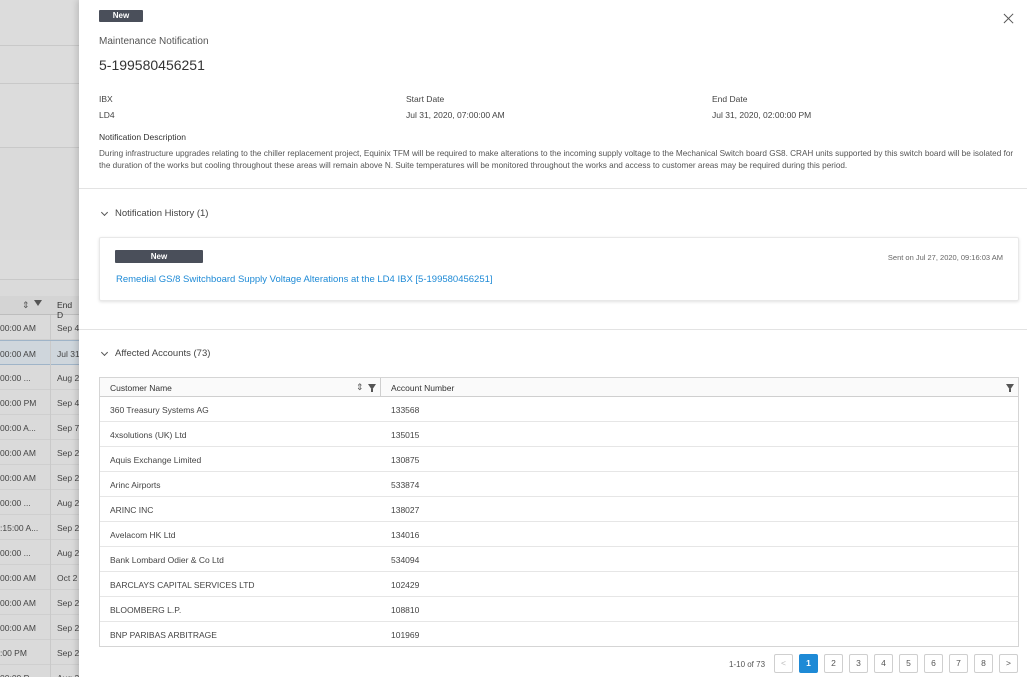  What do you see at coordinates (39, 427) in the screenshot?
I see `background-table-row: 00:00 A... Sep 7` at bounding box center [39, 427].